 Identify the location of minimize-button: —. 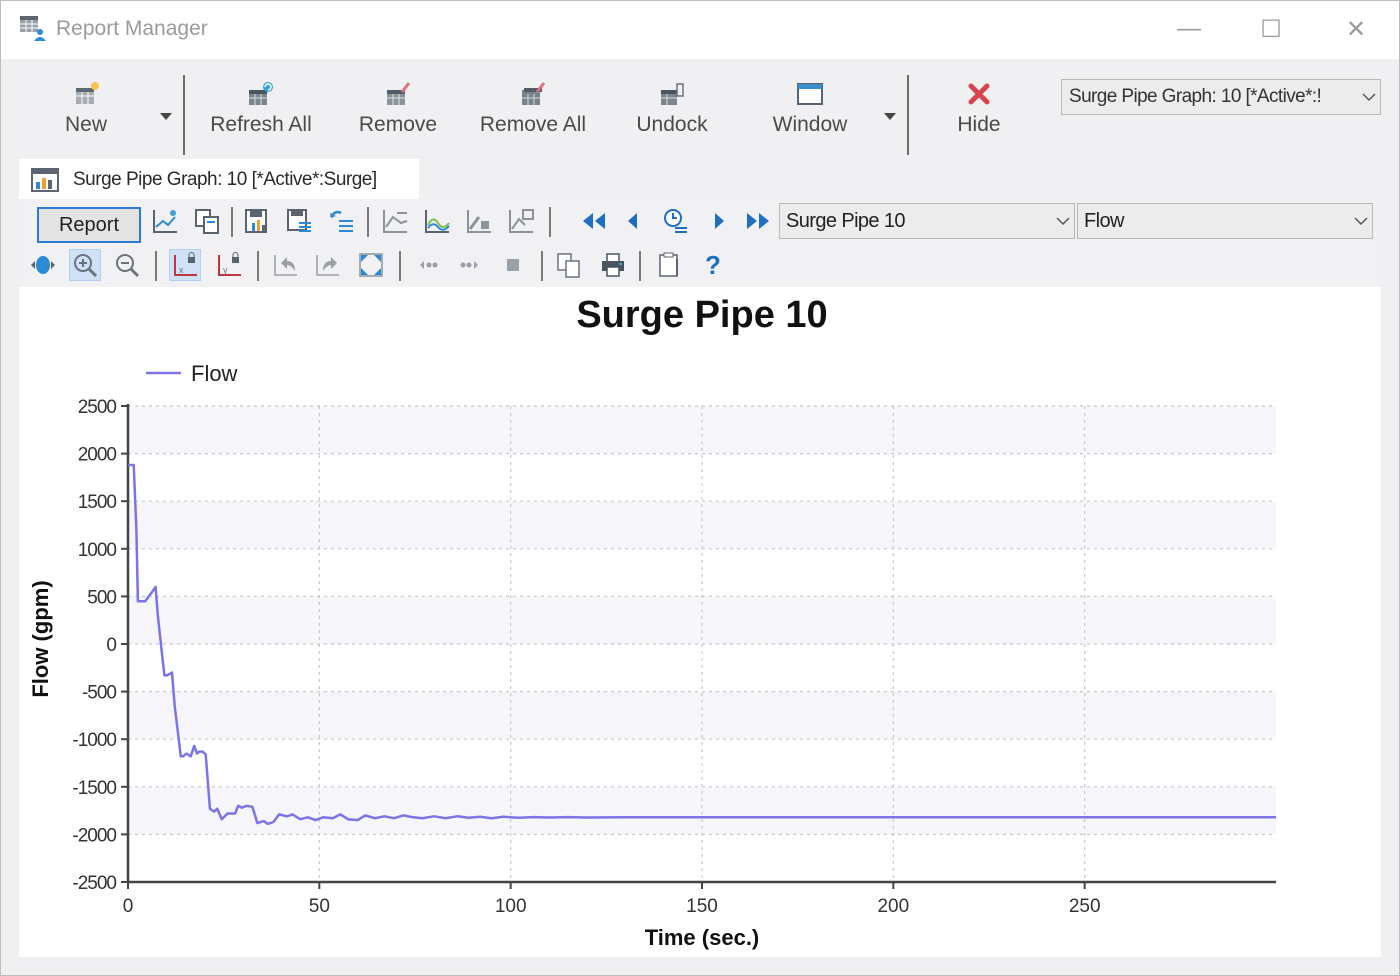
(1189, 29).